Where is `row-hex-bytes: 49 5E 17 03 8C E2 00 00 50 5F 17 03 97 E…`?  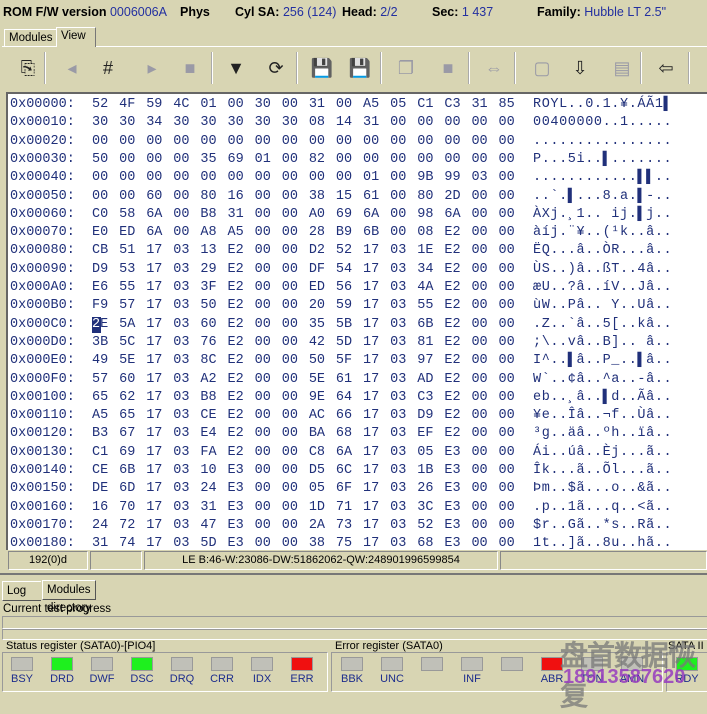 row-hex-bytes: 49 5E 17 03 8C E2 00 00 50 5F 17 03 97 E… is located at coordinates (303, 361).